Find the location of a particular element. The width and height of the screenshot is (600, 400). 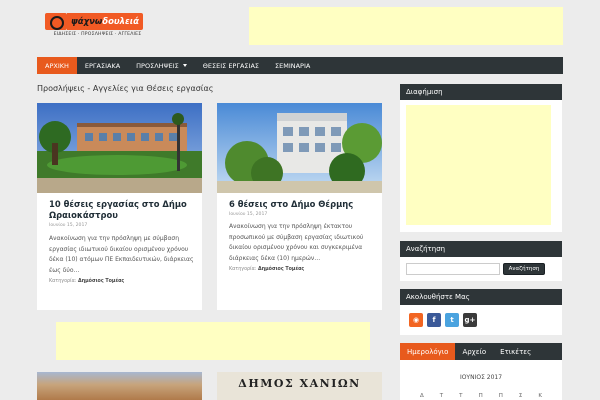

facebook-icon: f is located at coordinates (434, 320).